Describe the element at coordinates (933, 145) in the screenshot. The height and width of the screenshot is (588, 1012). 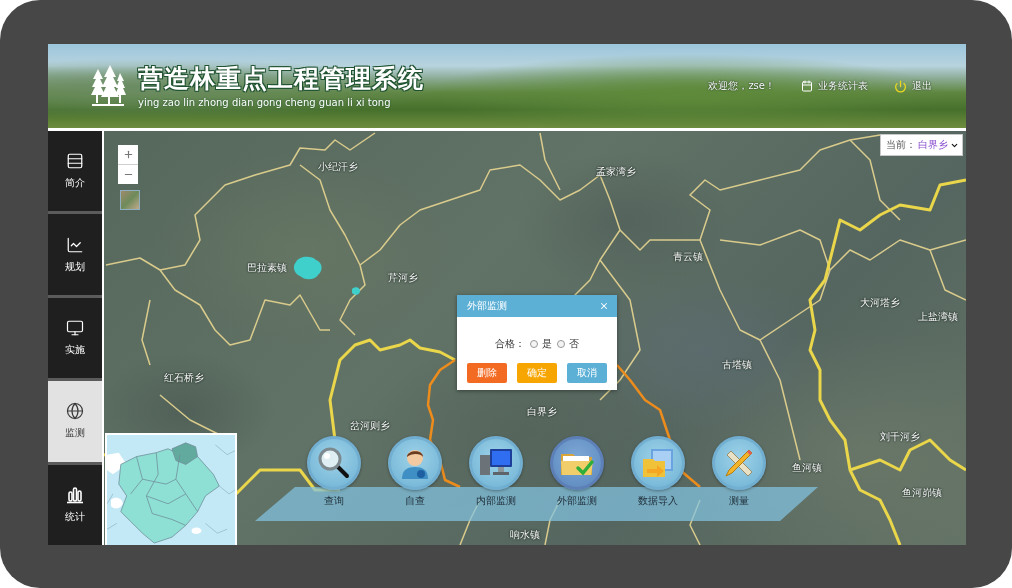
I see `selector-value: 白界乡` at that location.